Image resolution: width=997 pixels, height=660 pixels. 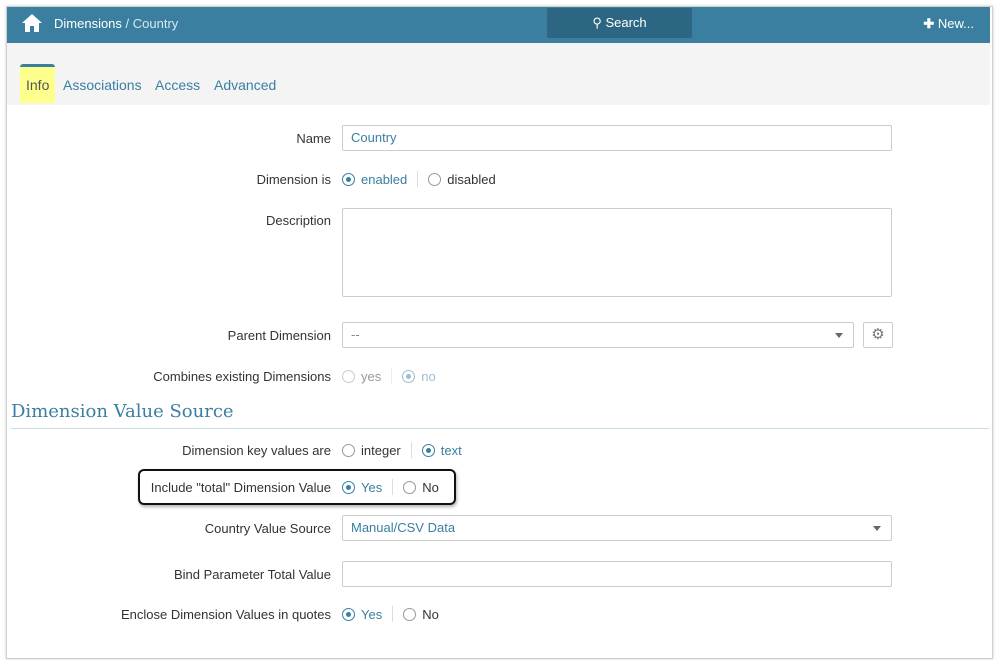 What do you see at coordinates (279, 335) in the screenshot?
I see `parent-dimension-label: Parent Dimension` at bounding box center [279, 335].